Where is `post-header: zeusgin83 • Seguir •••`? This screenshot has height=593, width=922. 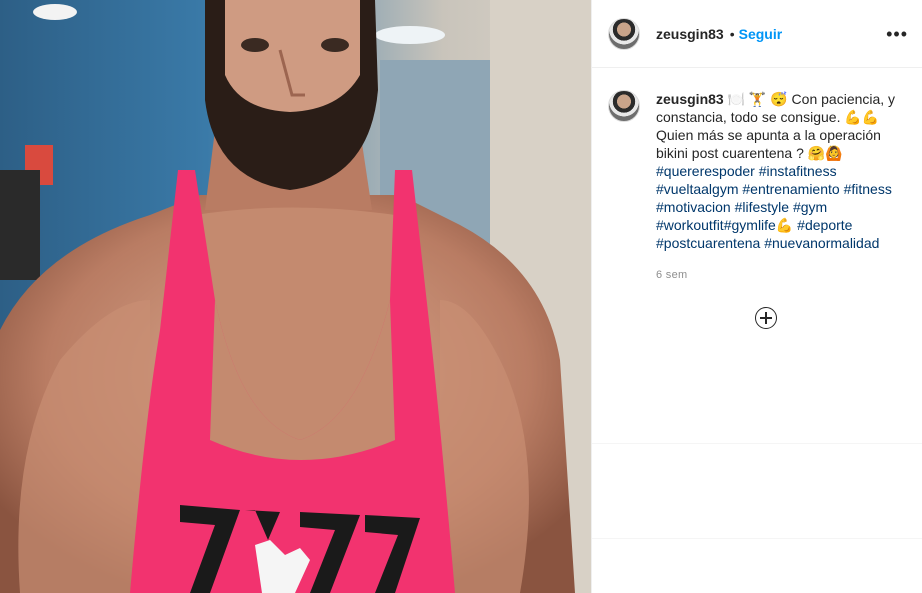 post-header: zeusgin83 • Seguir ••• is located at coordinates (757, 34).